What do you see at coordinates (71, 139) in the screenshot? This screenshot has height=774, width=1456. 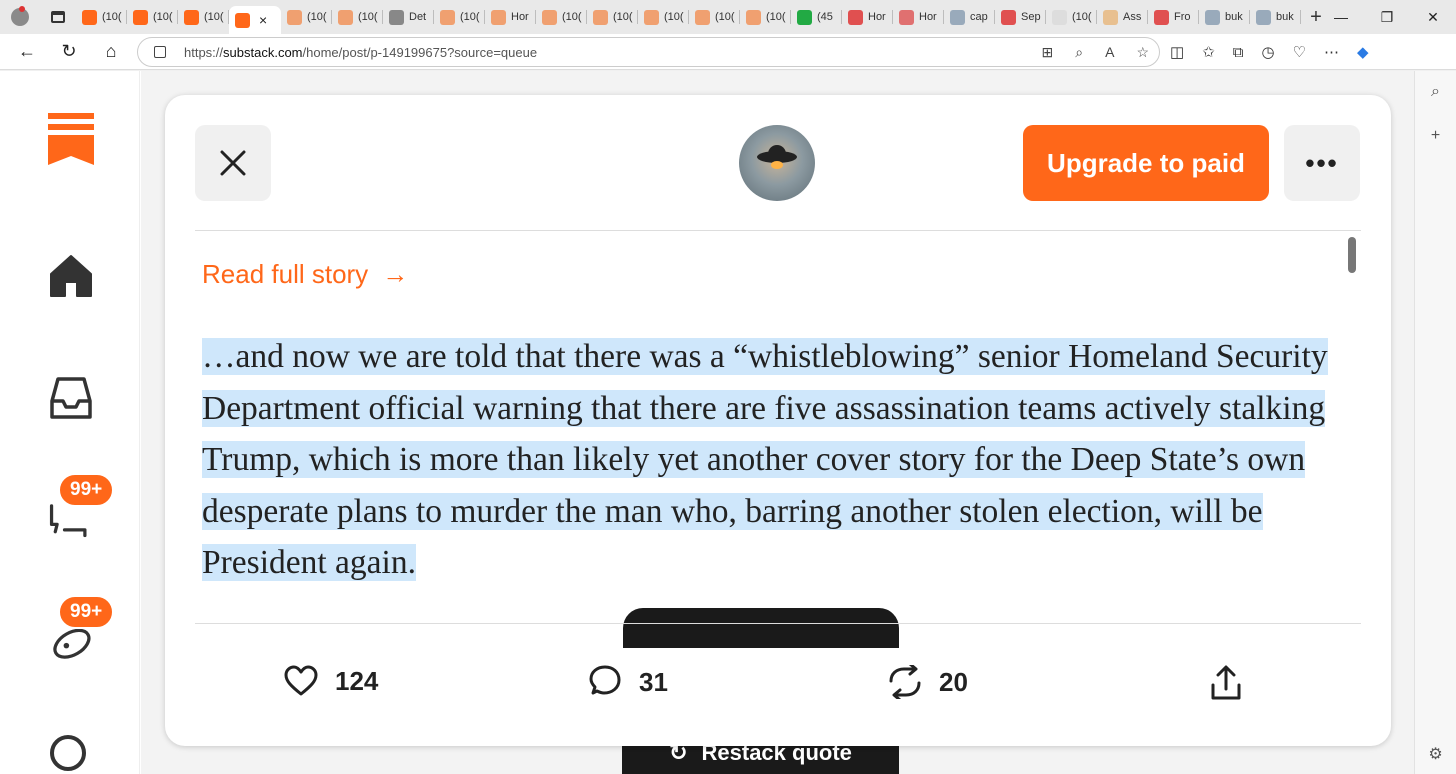 I see `substack-logo` at bounding box center [71, 139].